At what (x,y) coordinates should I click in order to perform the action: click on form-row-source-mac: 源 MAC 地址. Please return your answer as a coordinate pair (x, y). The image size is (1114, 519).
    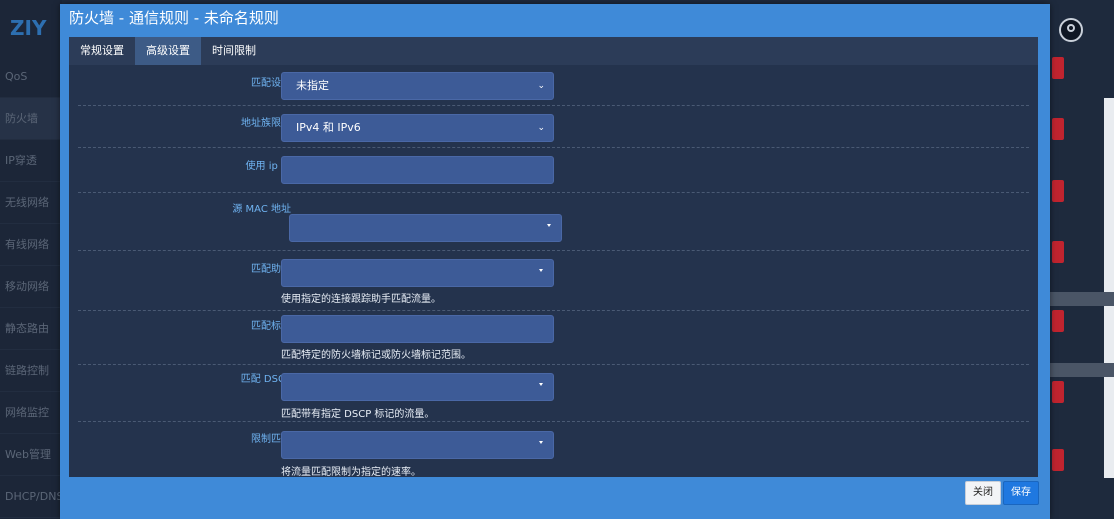
    Looking at the image, I should click on (553, 221).